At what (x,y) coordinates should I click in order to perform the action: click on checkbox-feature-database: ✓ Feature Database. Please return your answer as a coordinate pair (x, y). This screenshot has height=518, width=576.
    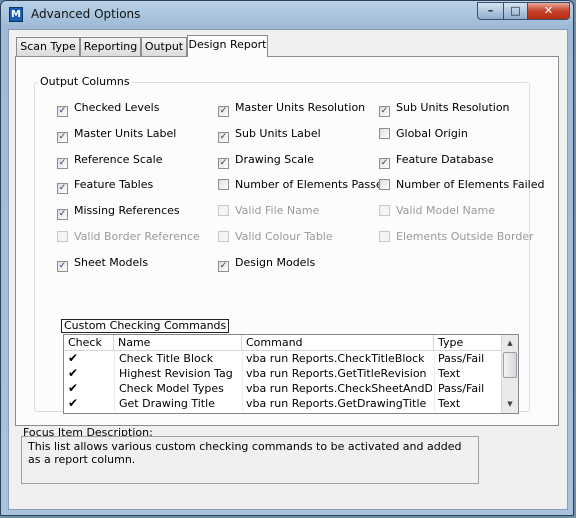
    Looking at the image, I should click on (436, 161).